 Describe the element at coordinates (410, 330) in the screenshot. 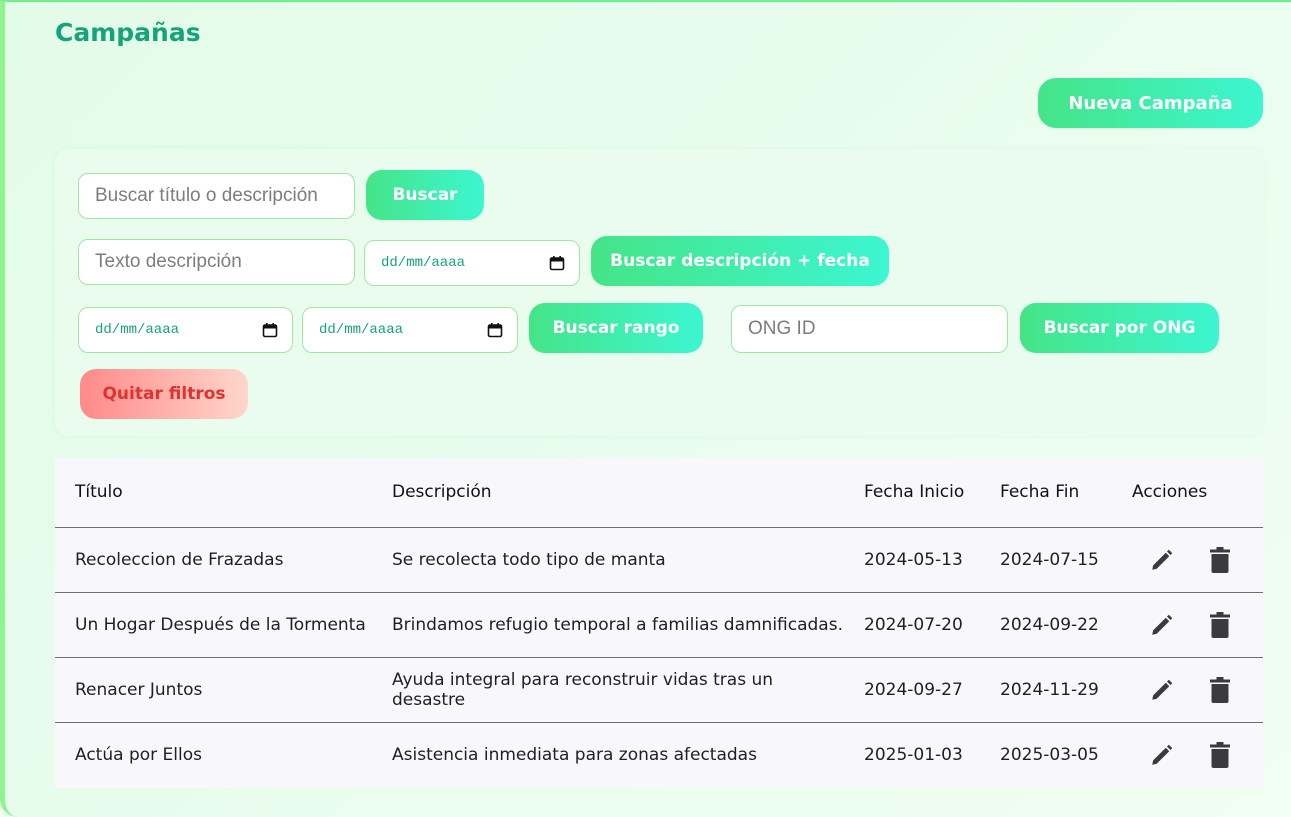

I see `range-to-date-input: dd/mm/aaaa` at that location.